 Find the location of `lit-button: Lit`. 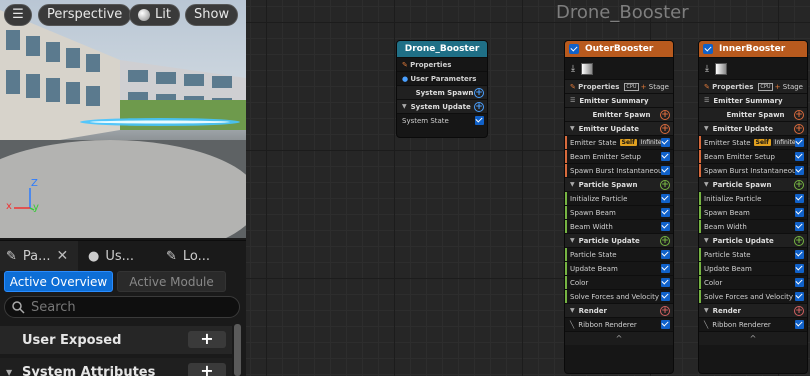

lit-button: Lit is located at coordinates (154, 15).